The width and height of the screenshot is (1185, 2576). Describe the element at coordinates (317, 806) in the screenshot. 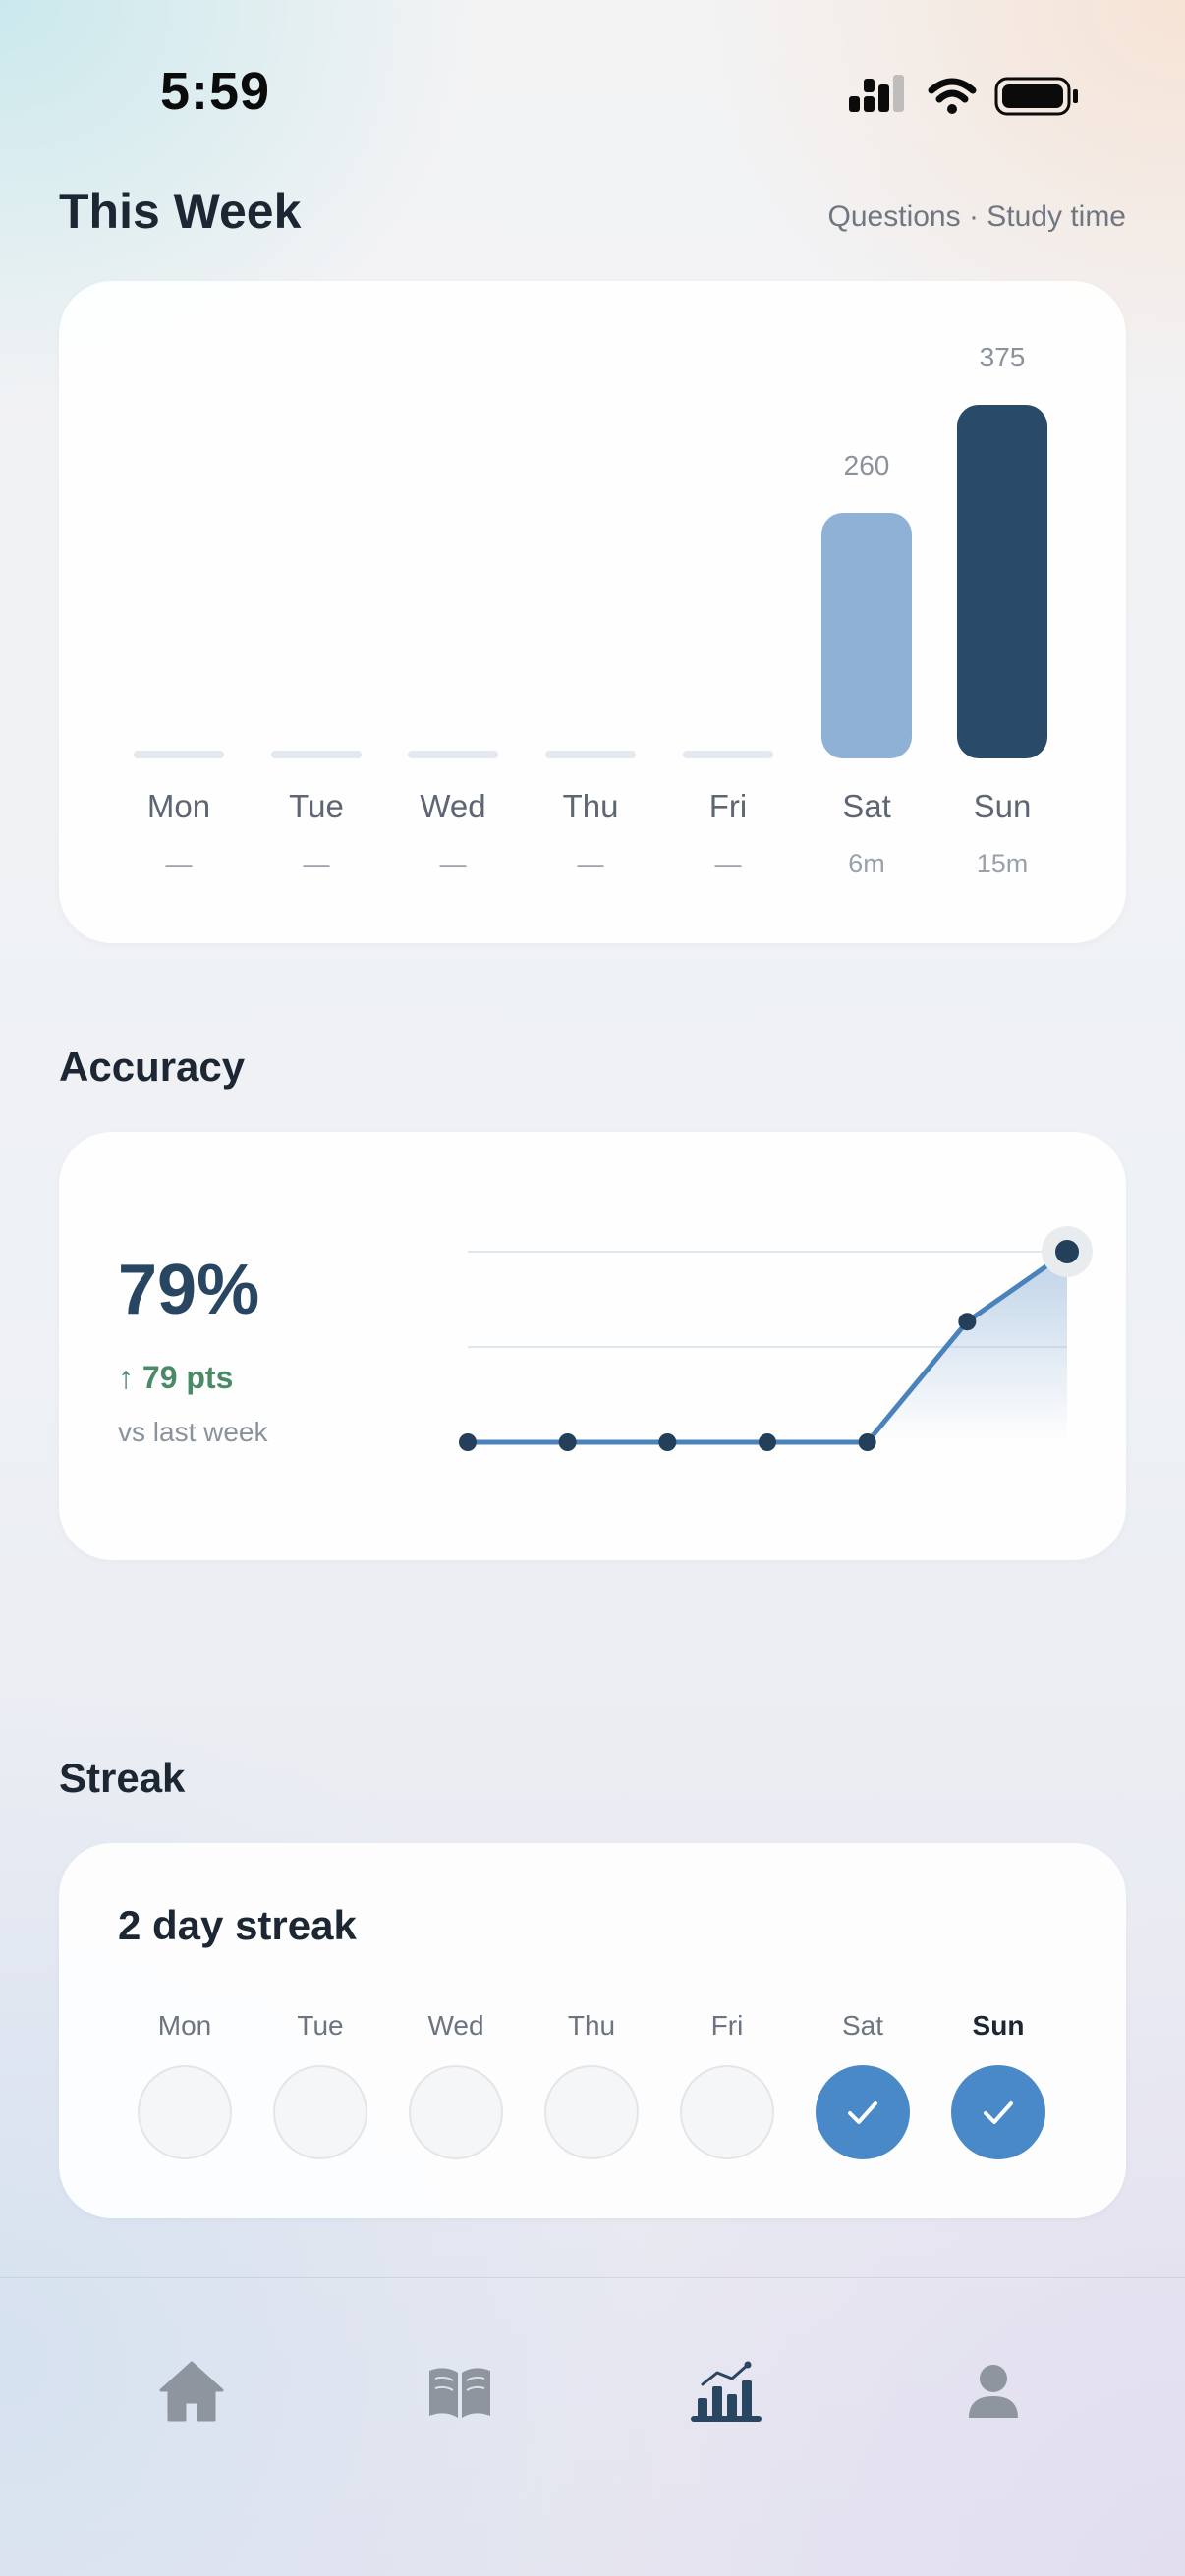

I see `bar-day-label: Tue` at that location.